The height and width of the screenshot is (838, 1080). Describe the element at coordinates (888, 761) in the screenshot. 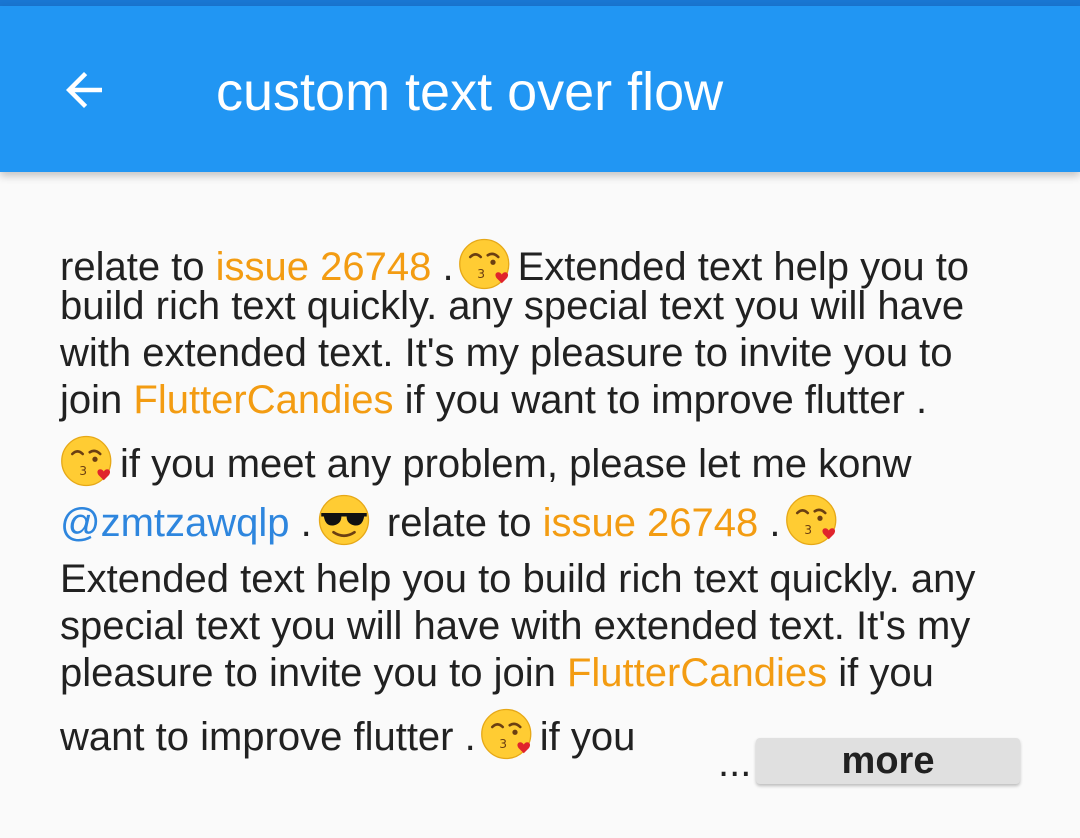

I see `more-button: more` at that location.